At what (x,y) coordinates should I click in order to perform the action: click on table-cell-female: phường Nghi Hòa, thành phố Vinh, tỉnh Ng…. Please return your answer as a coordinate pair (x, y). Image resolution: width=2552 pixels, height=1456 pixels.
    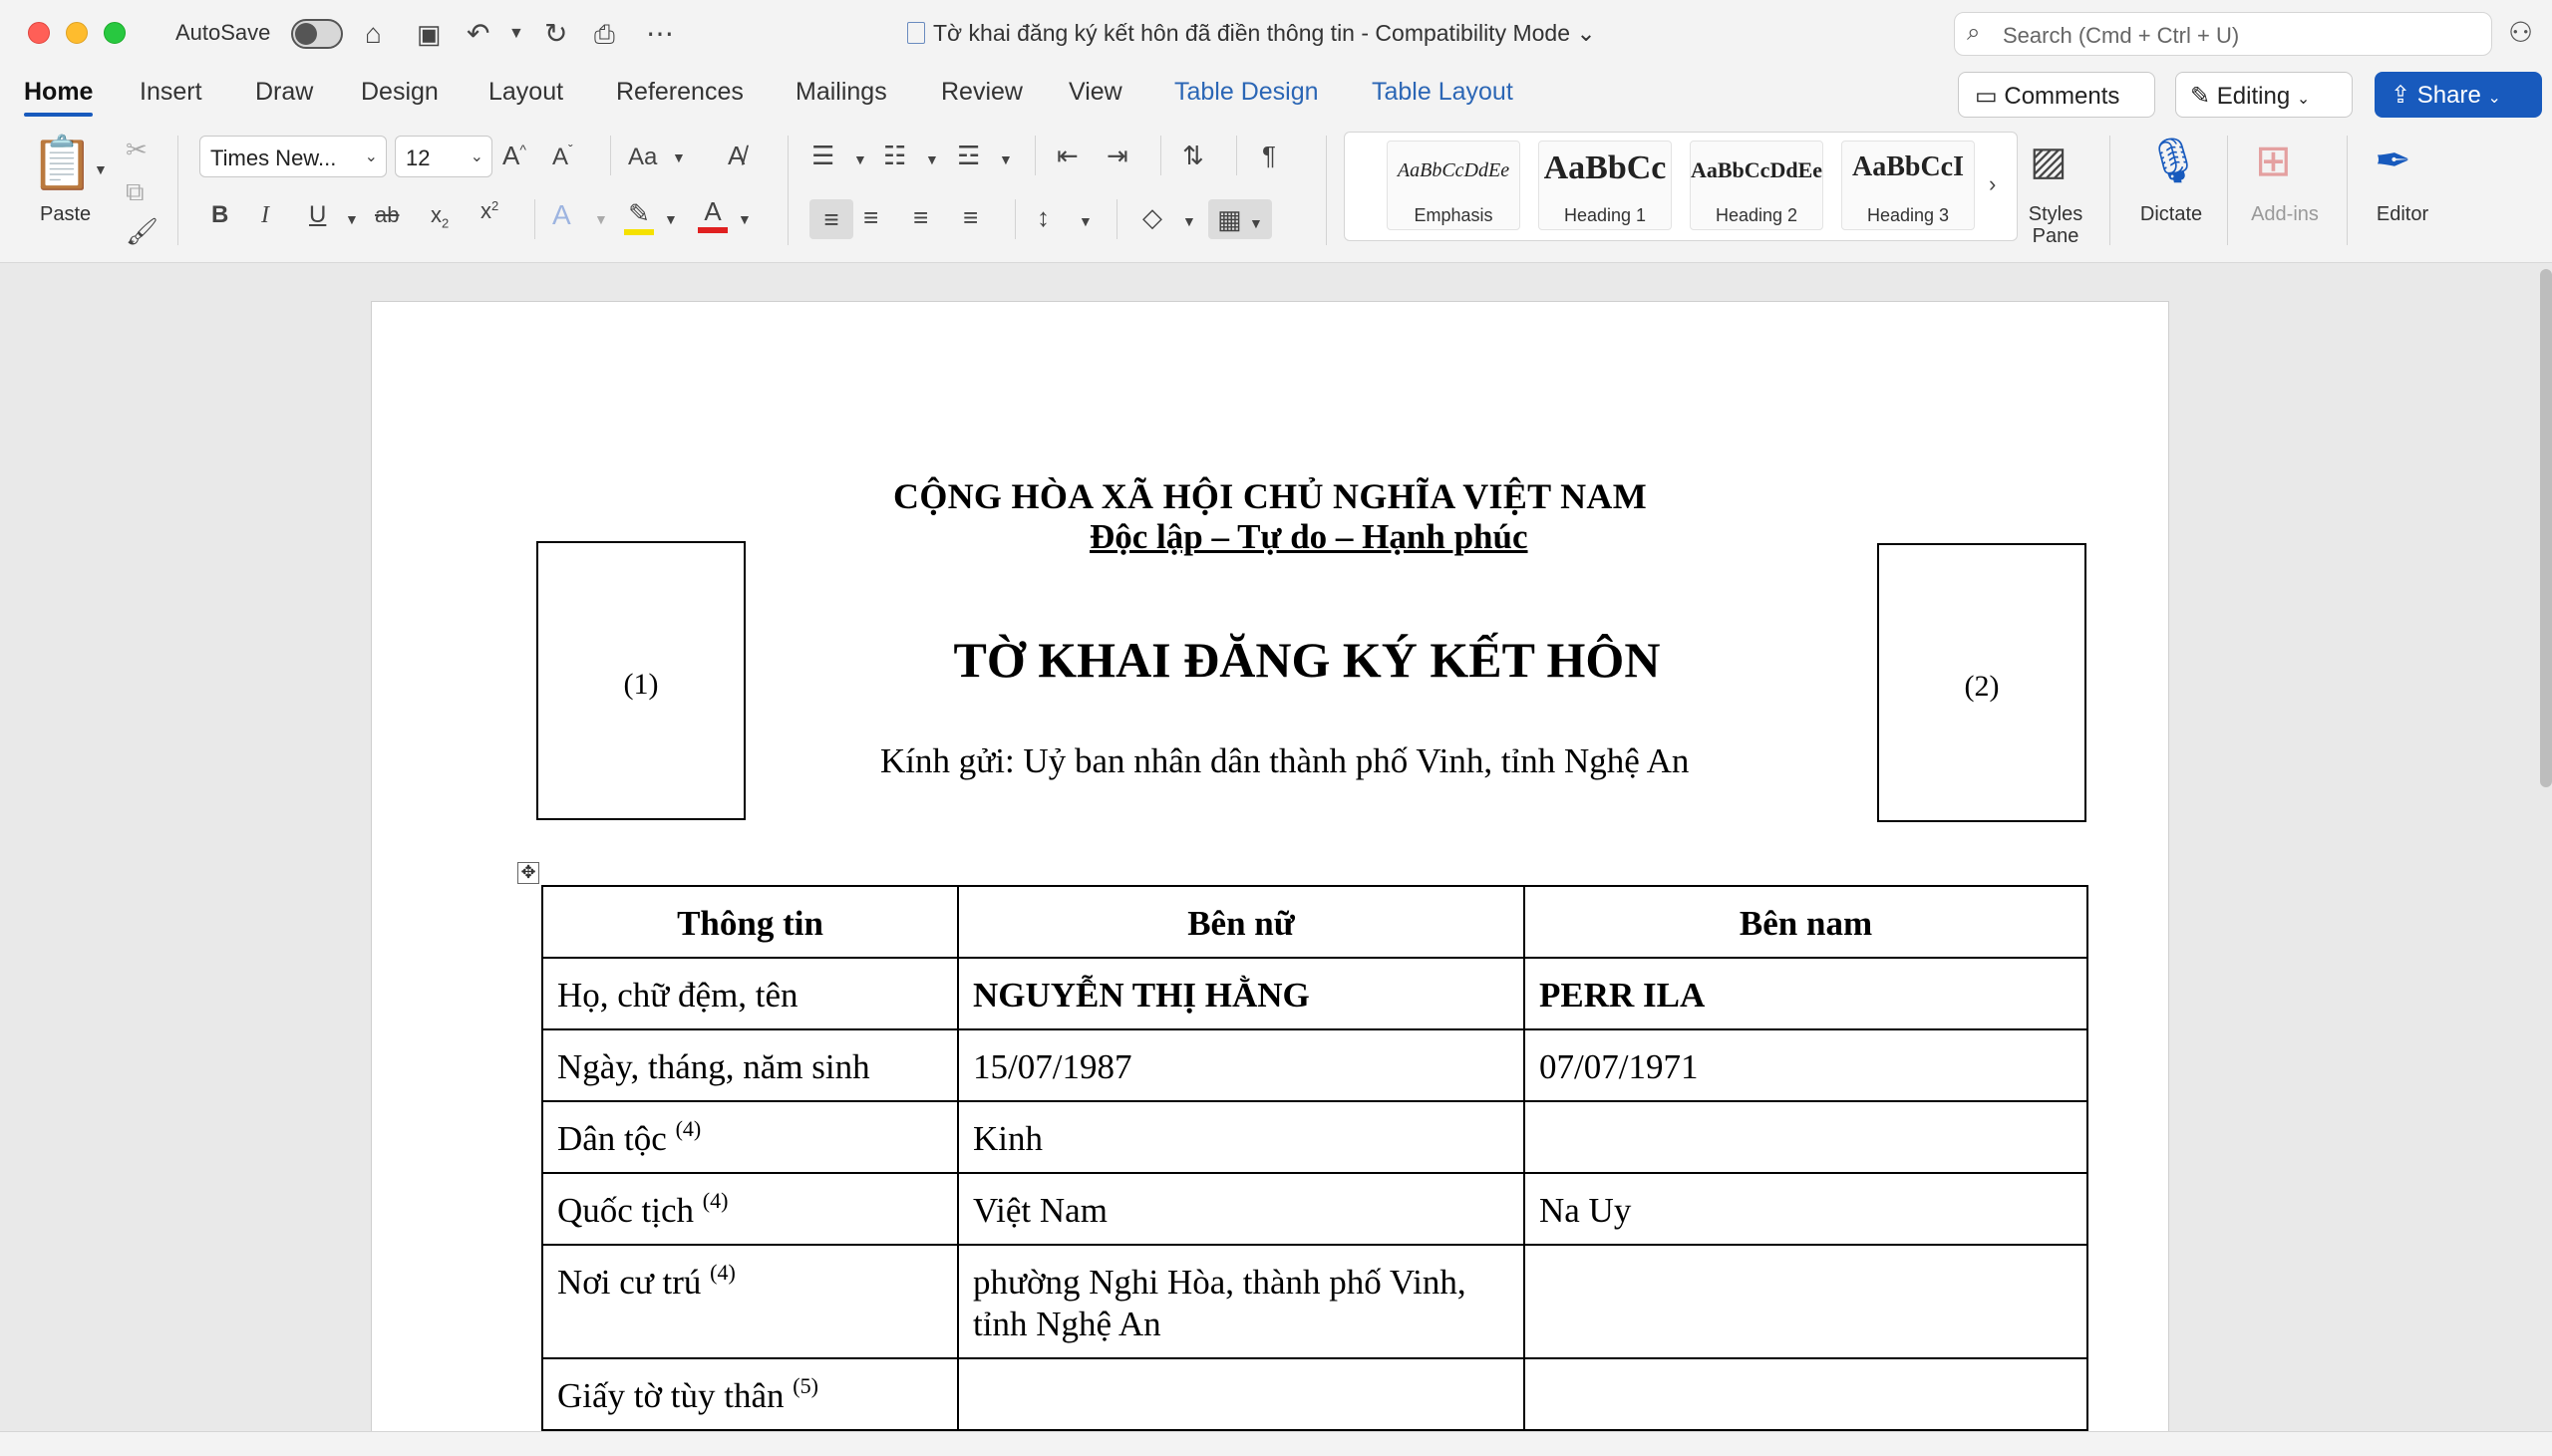
    Looking at the image, I should click on (1241, 1301).